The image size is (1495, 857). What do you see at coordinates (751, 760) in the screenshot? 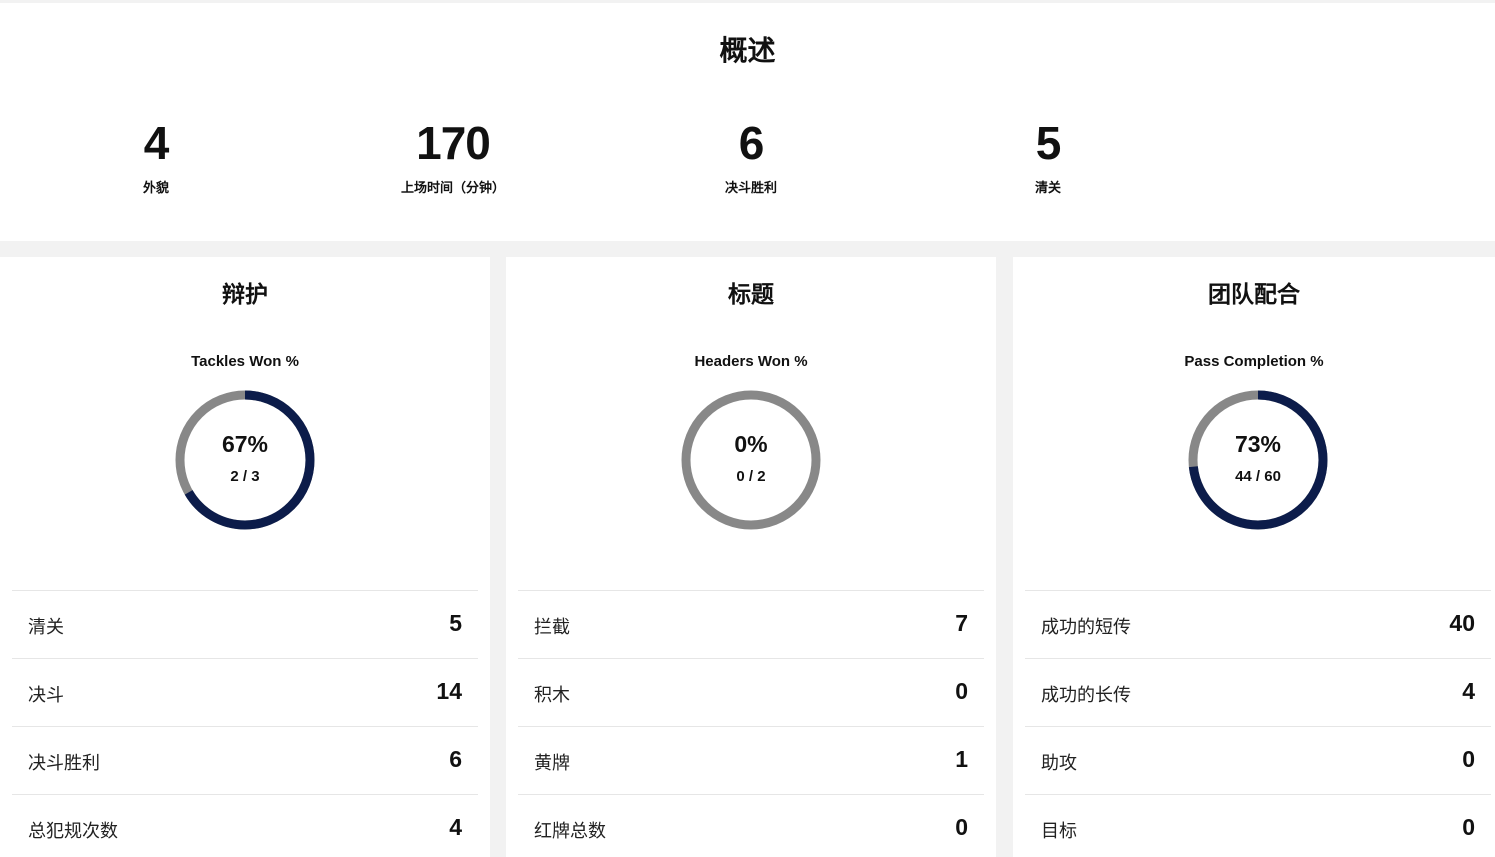
I see `list-item: 黄牌 1` at bounding box center [751, 760].